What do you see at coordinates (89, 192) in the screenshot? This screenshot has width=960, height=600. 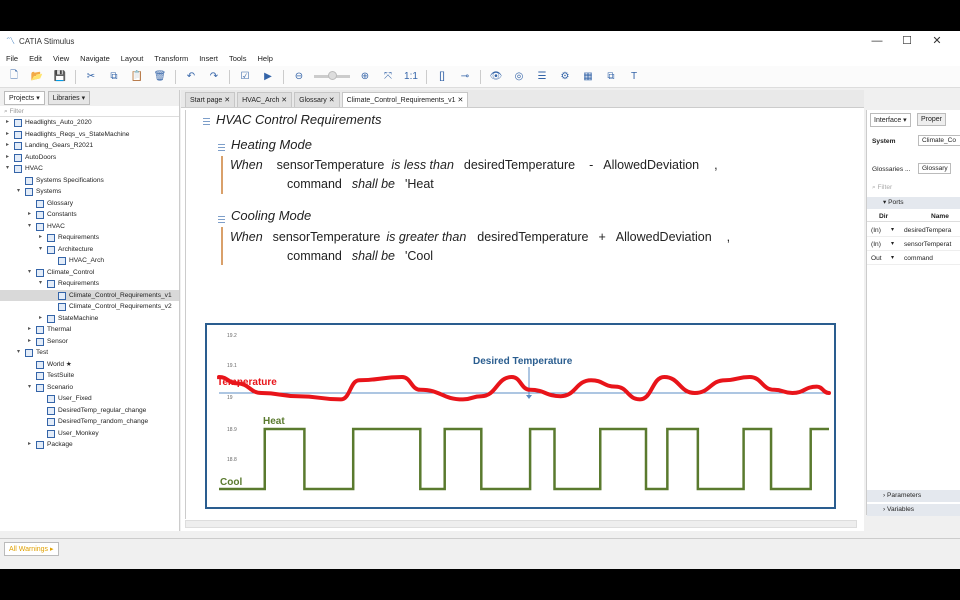 I see `tree-item: ▾ Systems` at bounding box center [89, 192].